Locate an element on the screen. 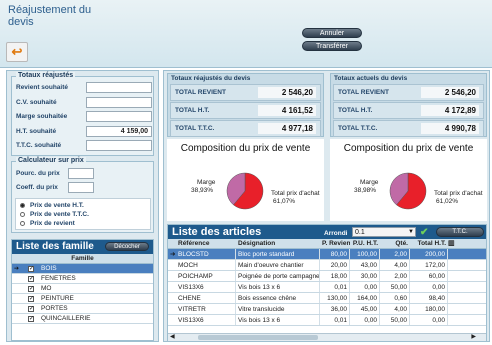  articles-col-header: Désignation is located at coordinates (278, 243).